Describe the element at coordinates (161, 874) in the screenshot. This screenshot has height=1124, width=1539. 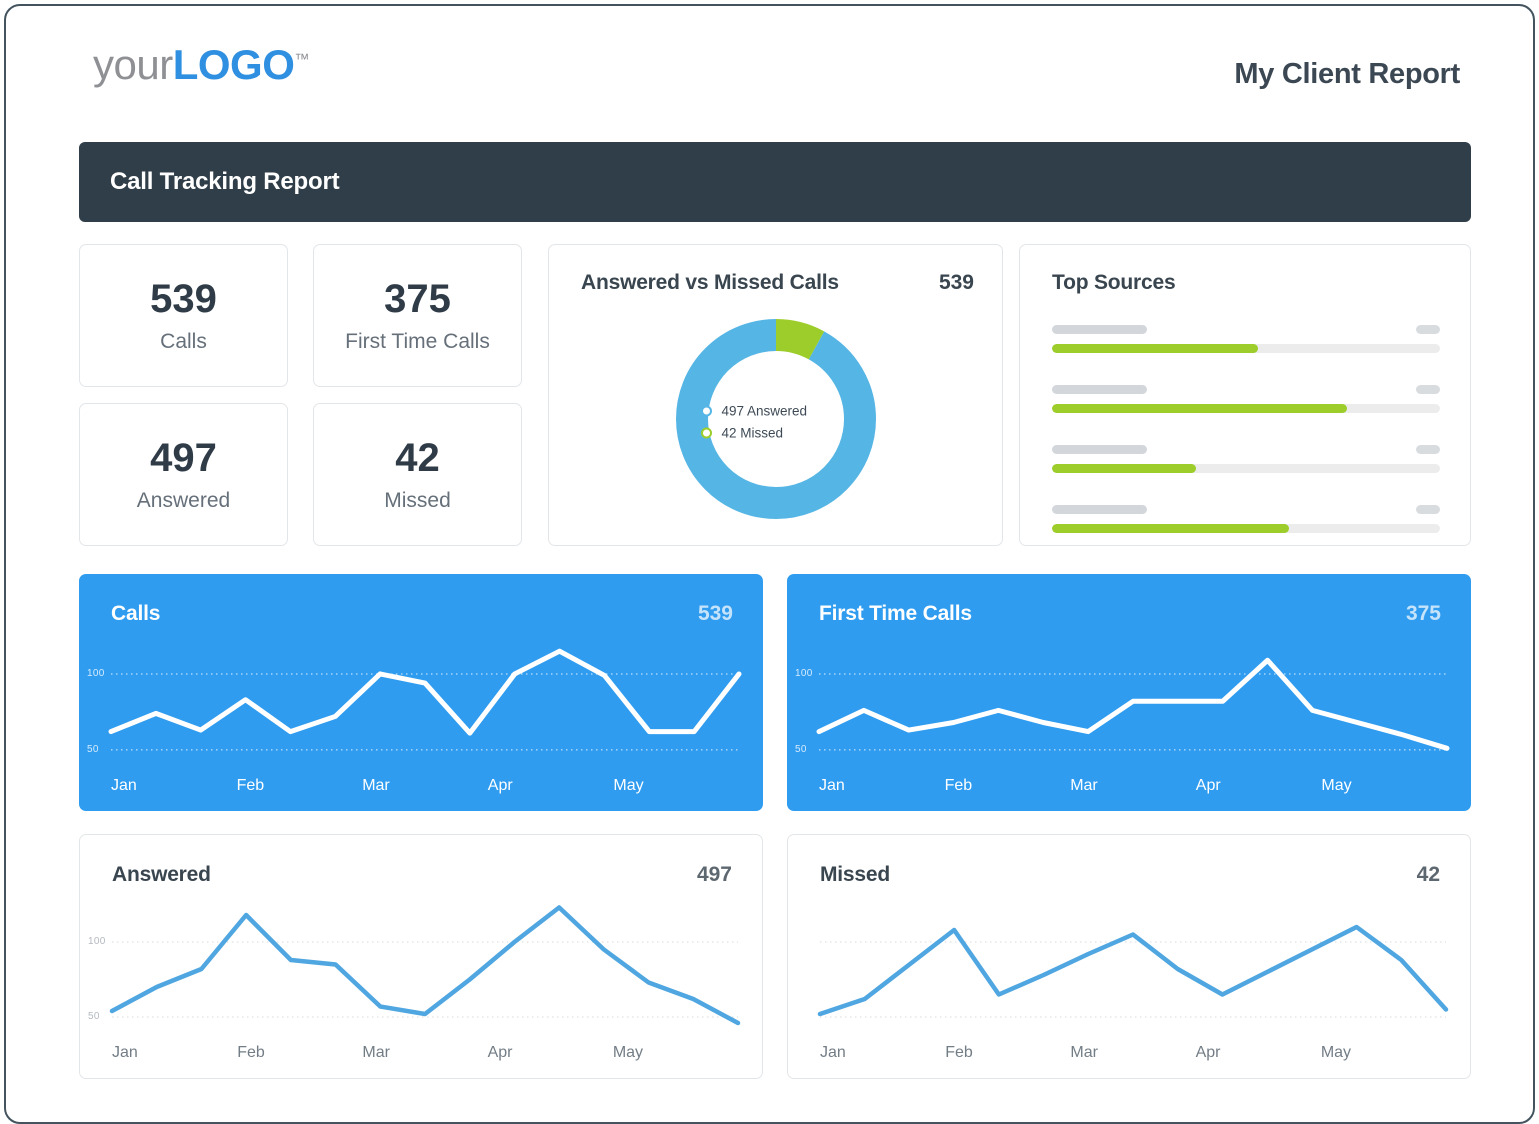
I see `trend-title: Answered` at that location.